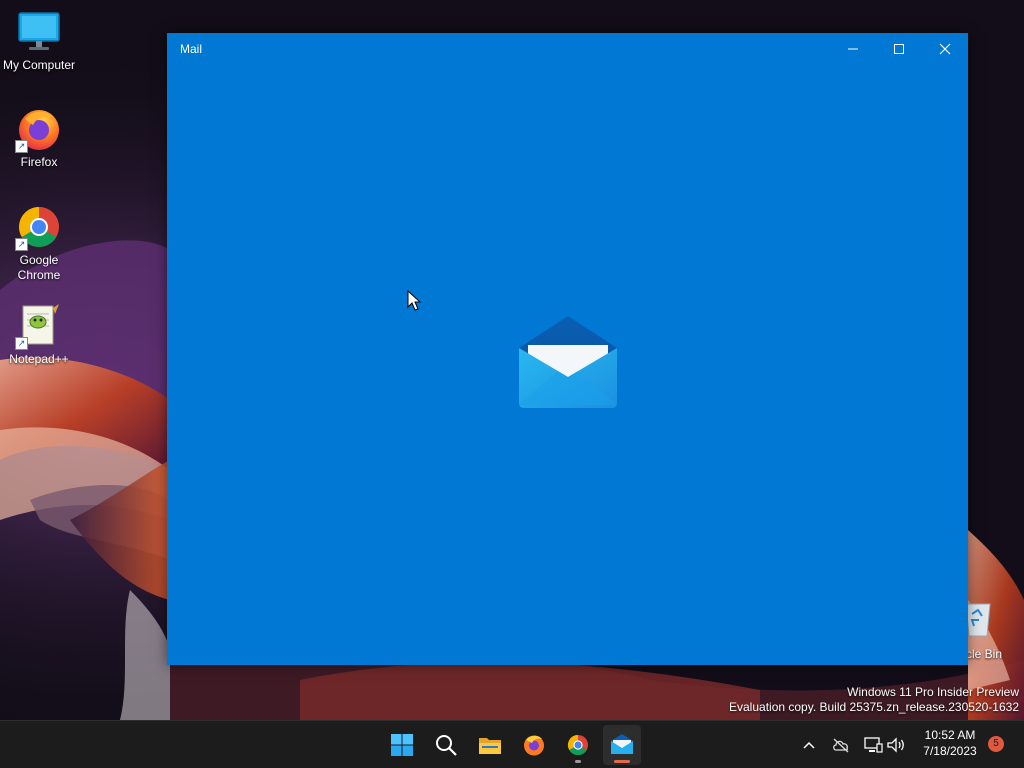 The height and width of the screenshot is (768, 1024). I want to click on close-button, so click(945, 49).